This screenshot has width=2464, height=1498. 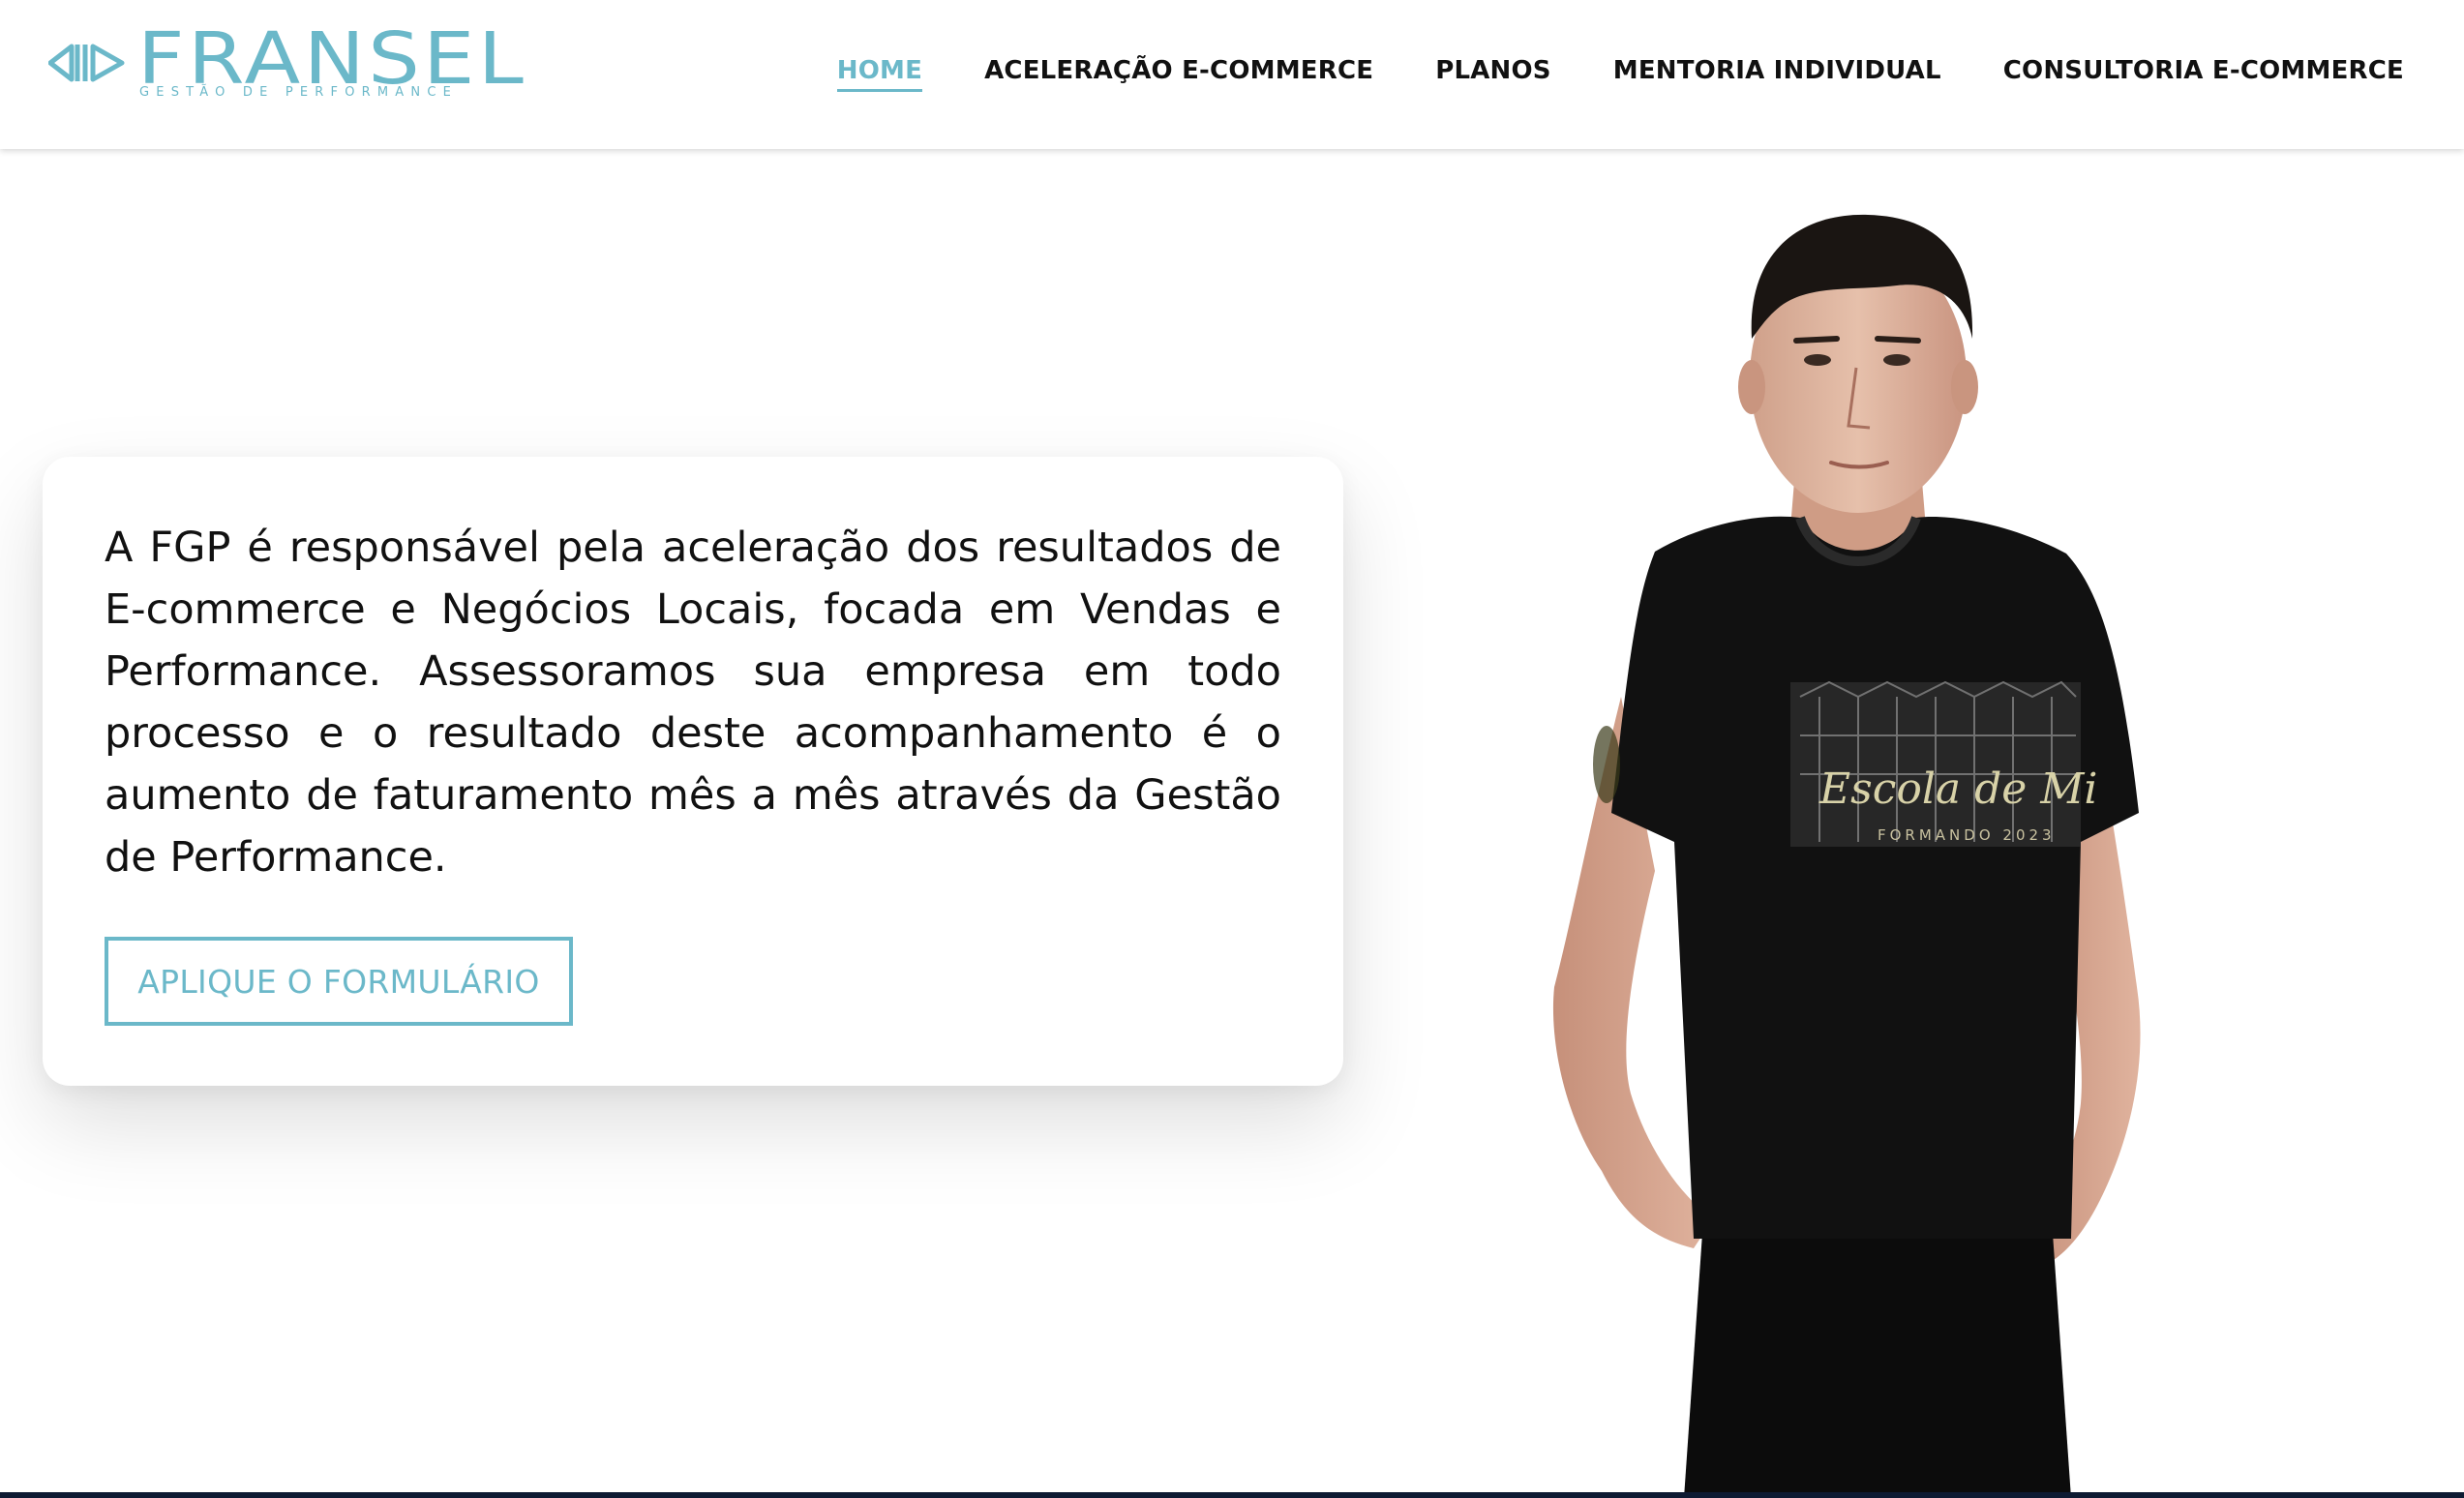 I want to click on nav-item-aceleracao-ecommerce: ACELERAÇÃO E-COMMERCE, so click(x=1178, y=74).